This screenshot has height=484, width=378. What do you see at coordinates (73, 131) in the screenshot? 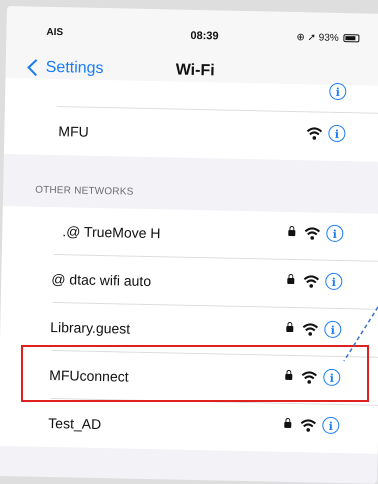
I see `network-name: MFU` at bounding box center [73, 131].